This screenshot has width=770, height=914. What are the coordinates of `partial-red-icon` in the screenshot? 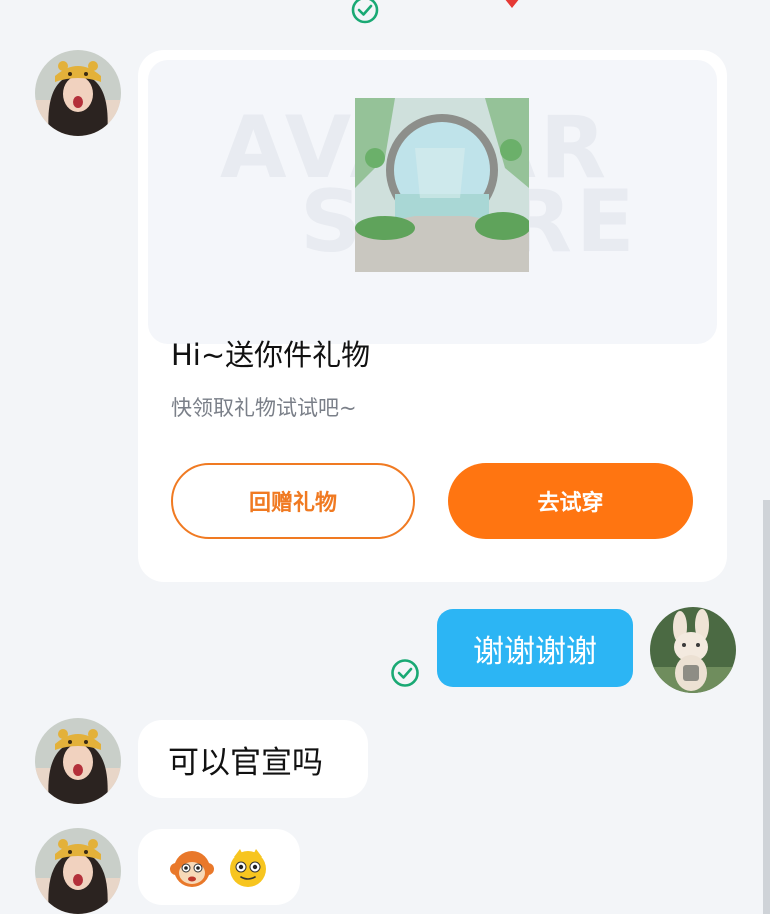 It's located at (512, 6).